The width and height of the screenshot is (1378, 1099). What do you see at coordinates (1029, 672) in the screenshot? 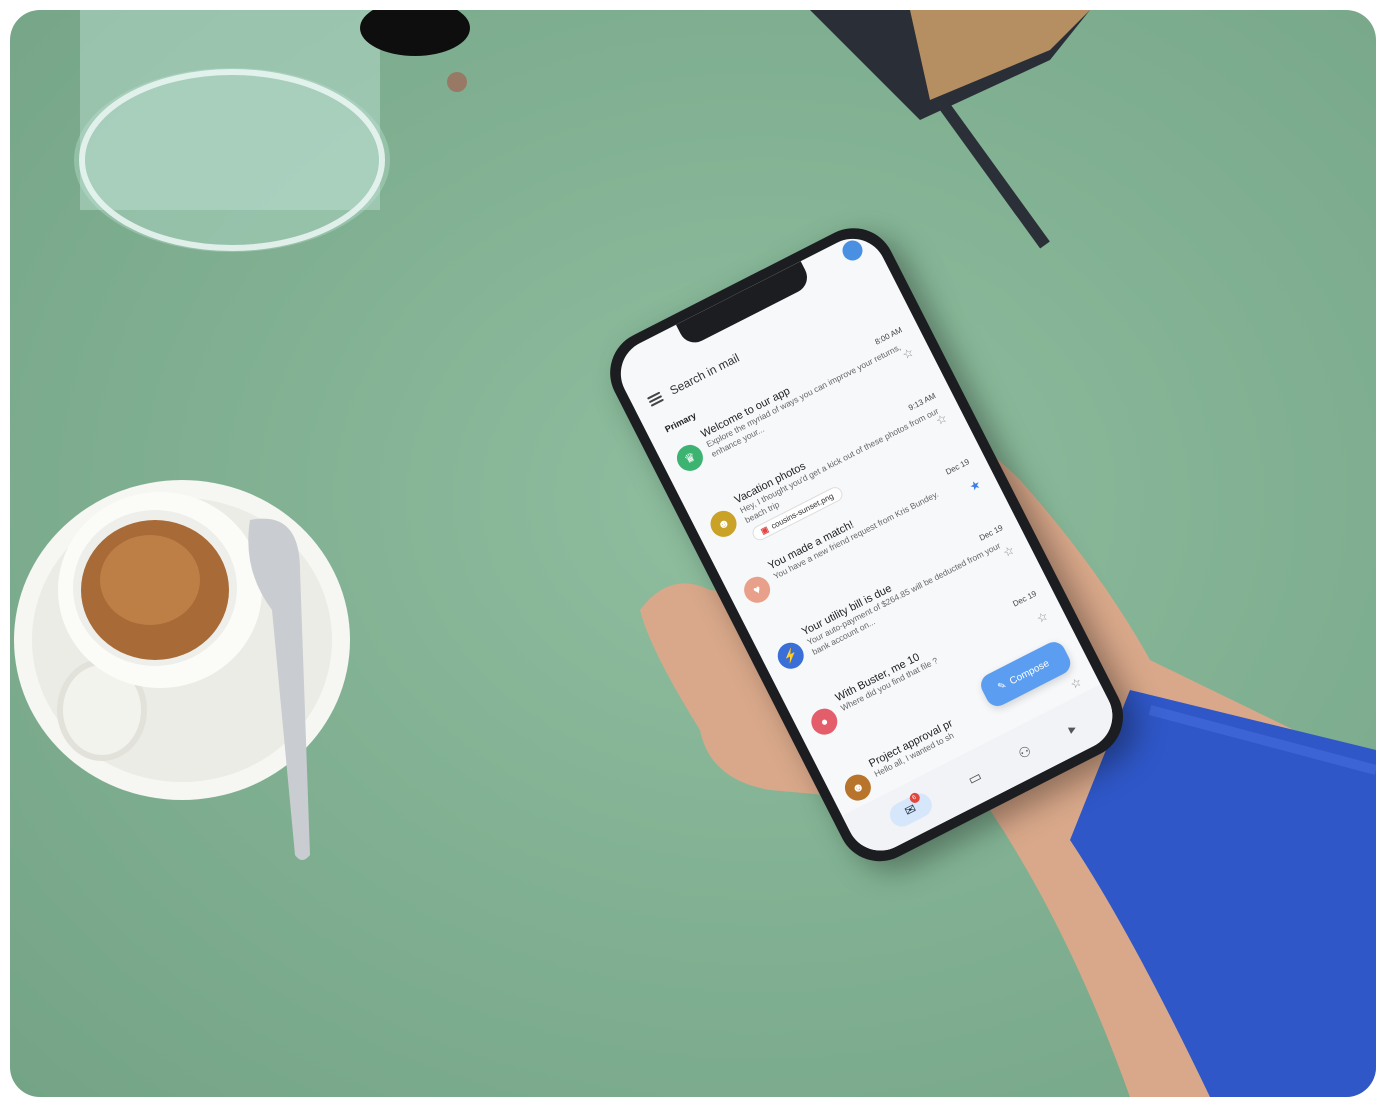
I see `compose-label: Compose` at bounding box center [1029, 672].